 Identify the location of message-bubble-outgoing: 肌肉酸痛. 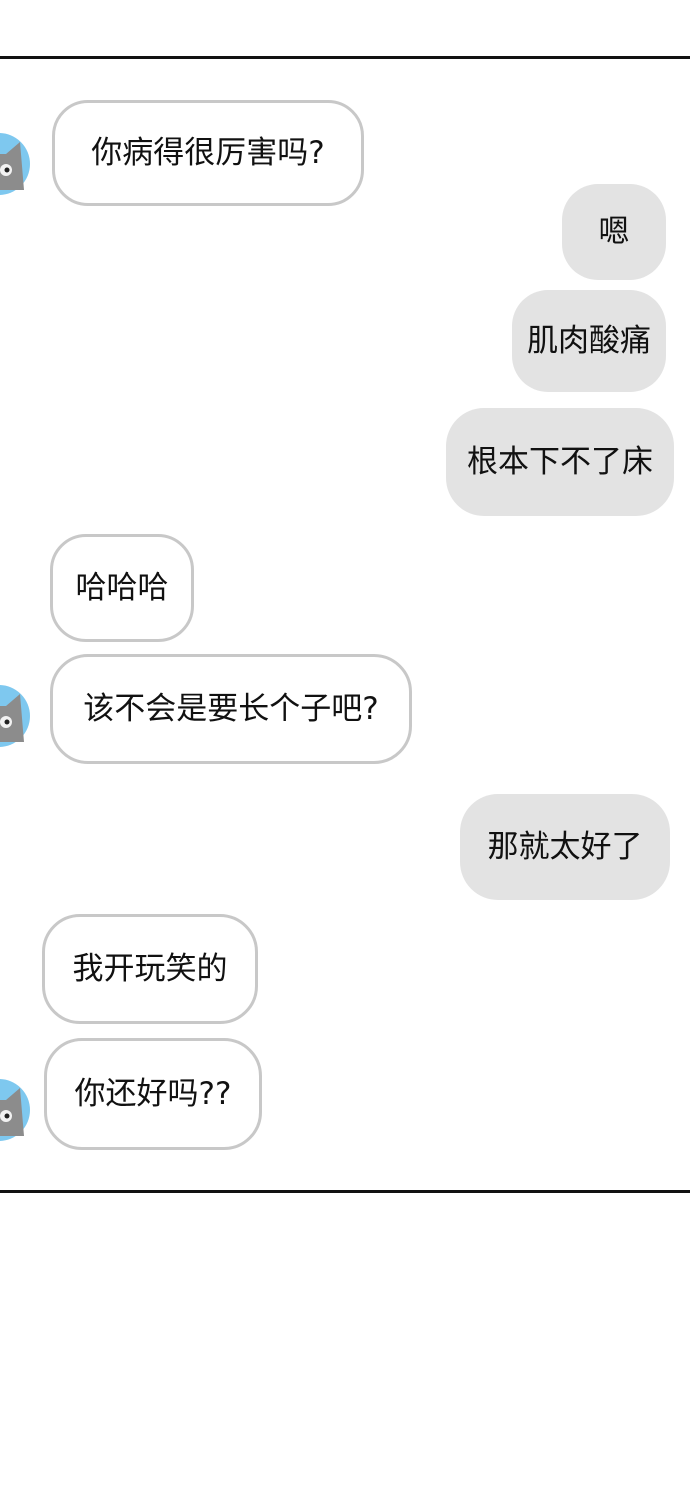
(589, 341).